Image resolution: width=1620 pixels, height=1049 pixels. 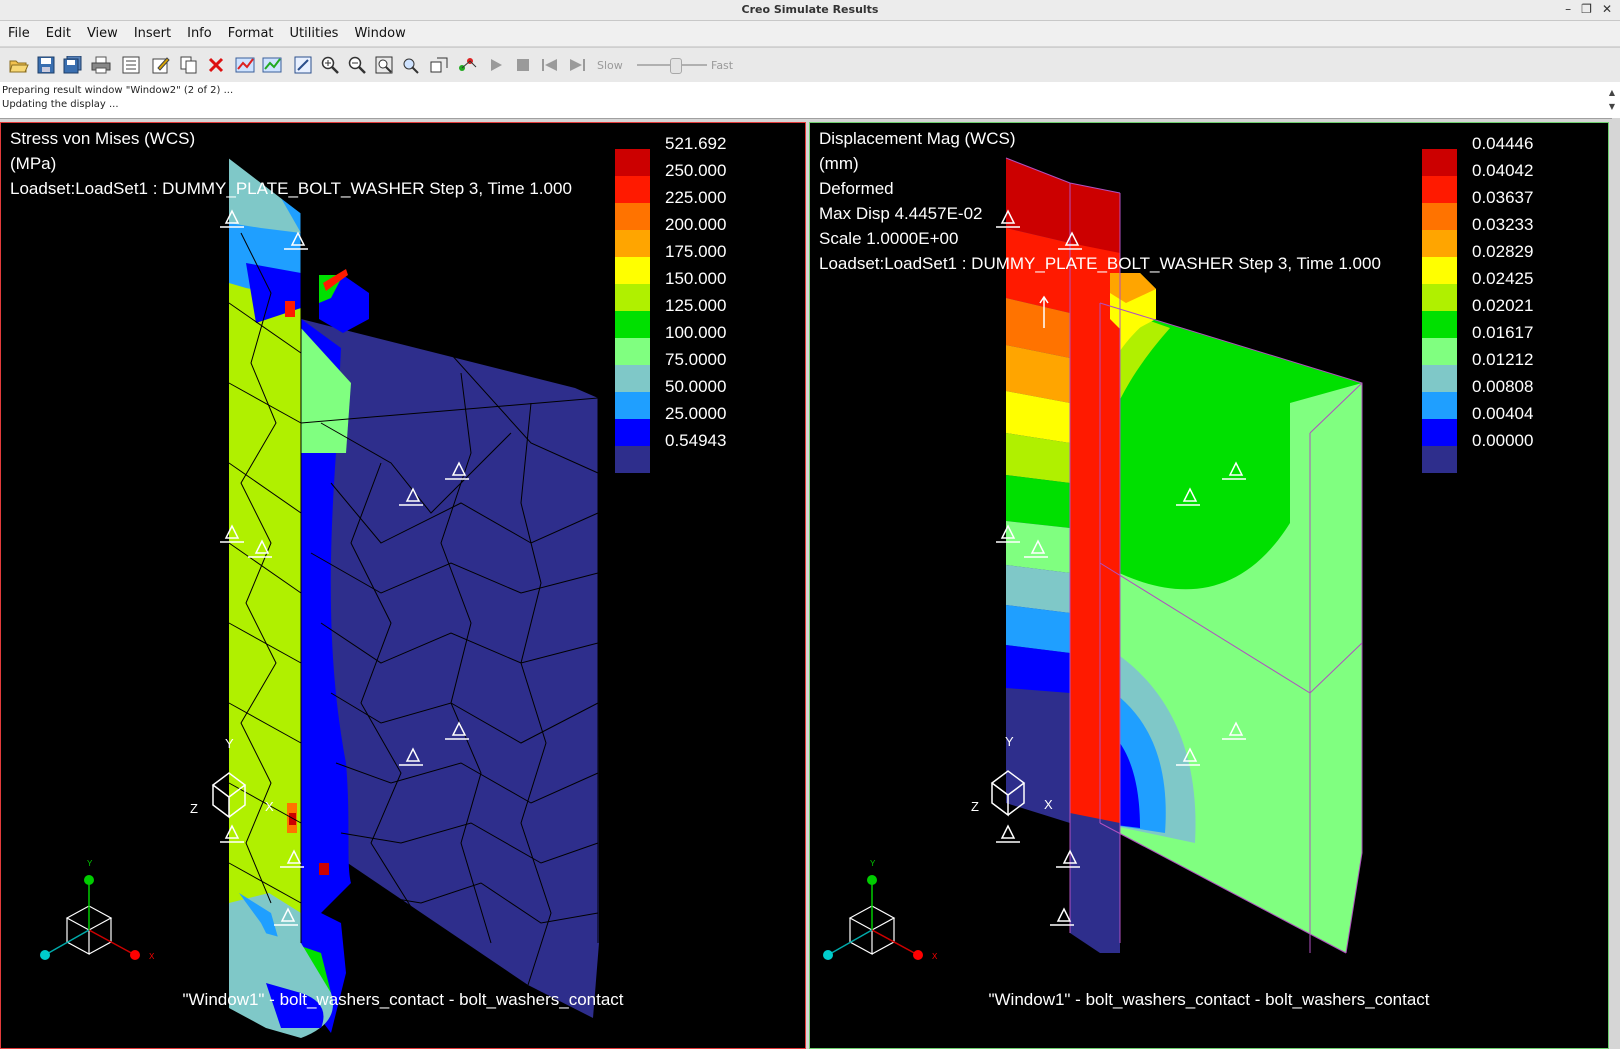 I want to click on properties-icon, so click(x=131, y=65).